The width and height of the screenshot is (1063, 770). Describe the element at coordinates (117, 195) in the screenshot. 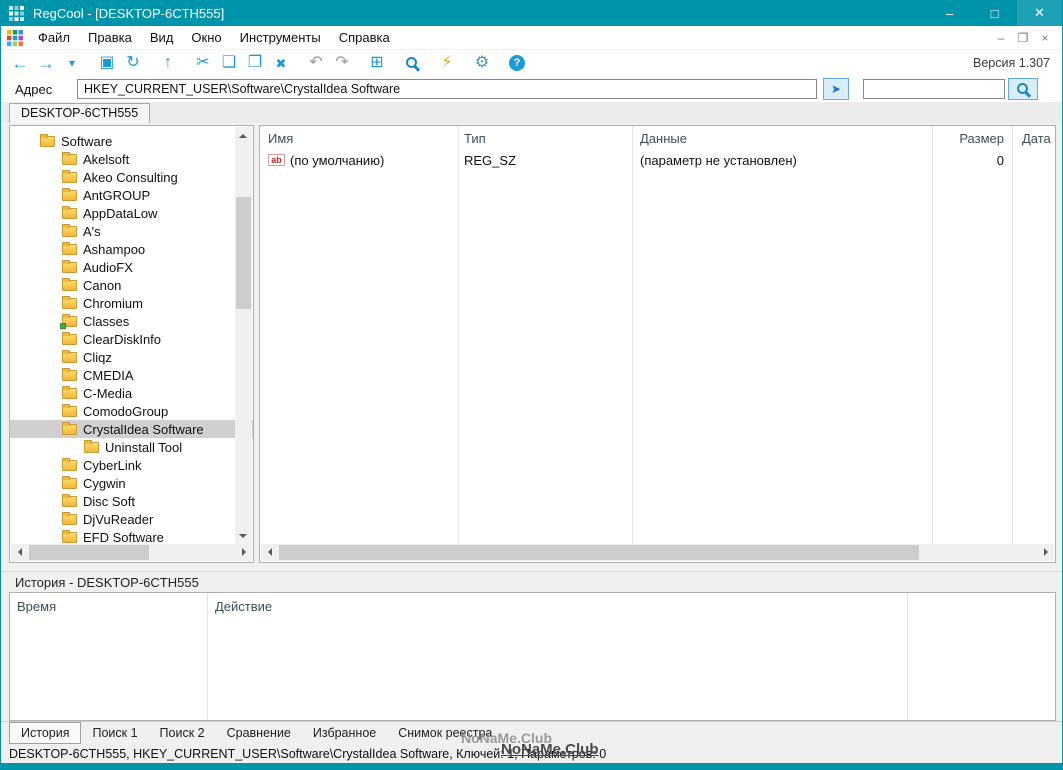

I see `tree-item-label: AntGROUP` at that location.